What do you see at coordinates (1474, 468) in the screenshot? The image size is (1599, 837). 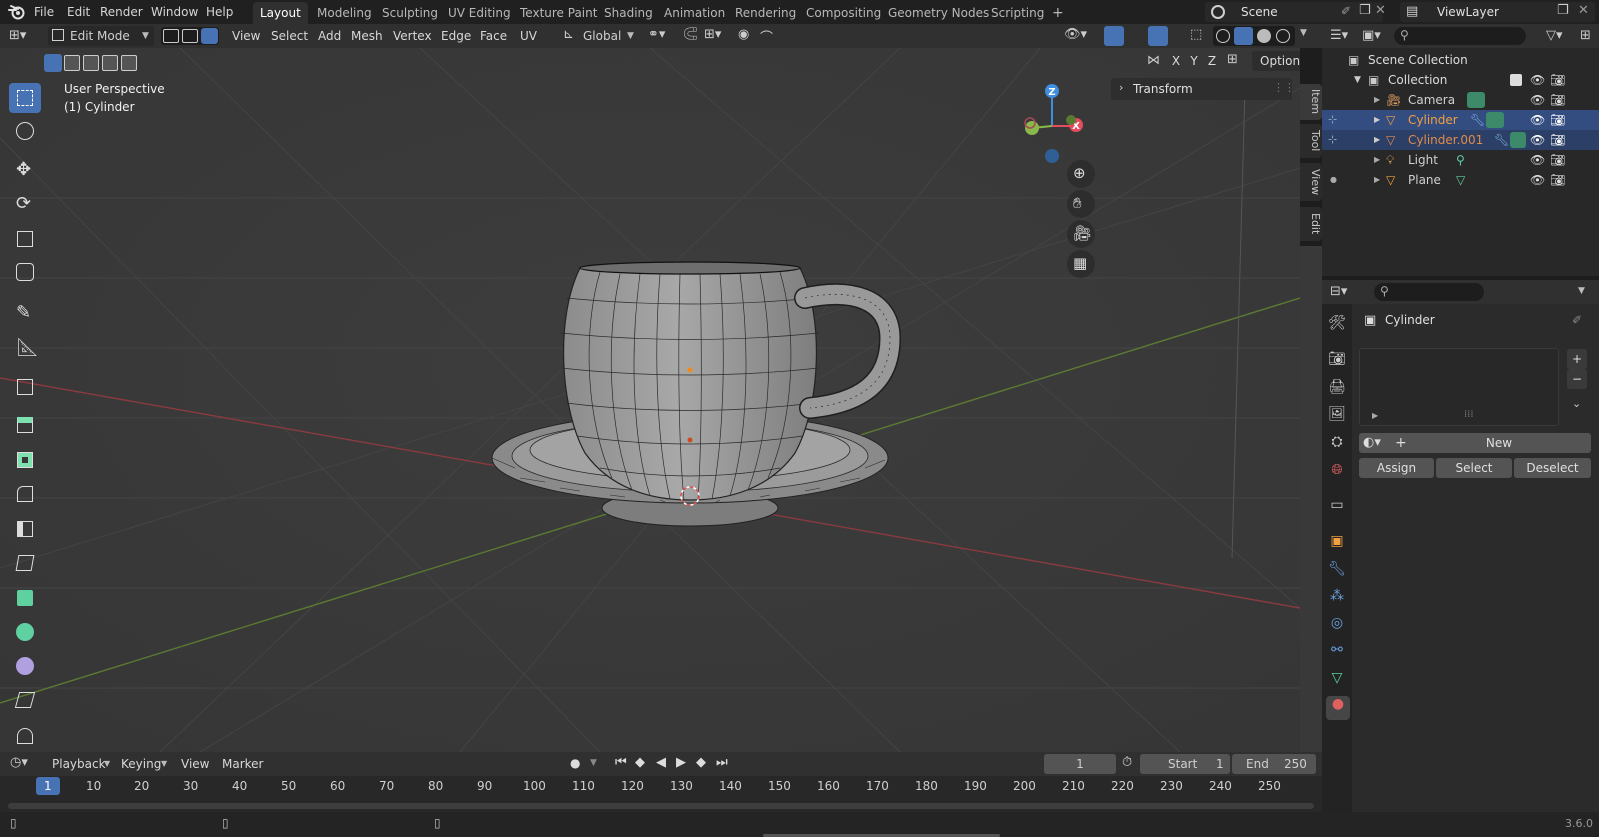 I see `select-button: Select` at bounding box center [1474, 468].